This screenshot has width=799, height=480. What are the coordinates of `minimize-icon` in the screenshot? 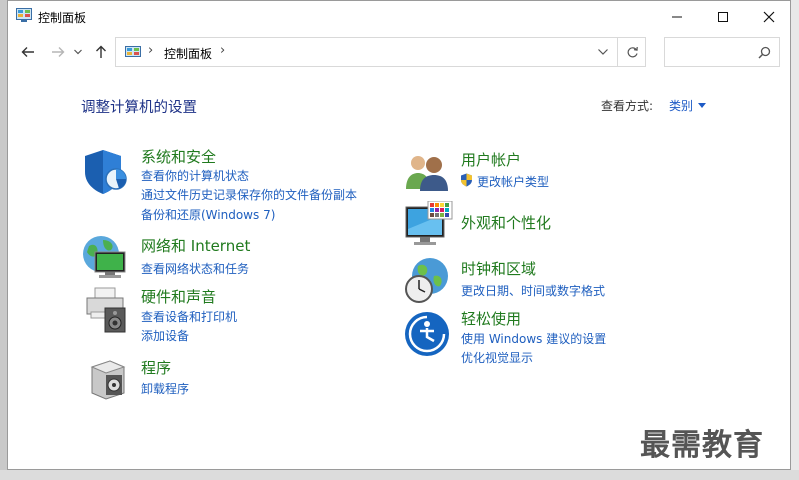 It's located at (677, 16).